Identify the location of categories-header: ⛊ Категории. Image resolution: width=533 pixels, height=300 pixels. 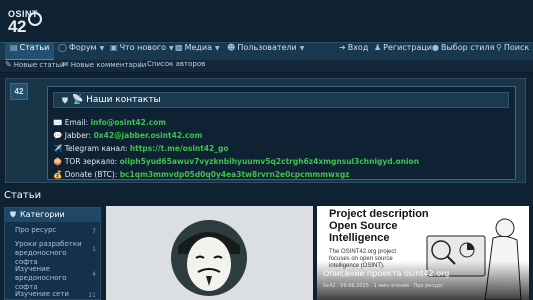
(52, 215).